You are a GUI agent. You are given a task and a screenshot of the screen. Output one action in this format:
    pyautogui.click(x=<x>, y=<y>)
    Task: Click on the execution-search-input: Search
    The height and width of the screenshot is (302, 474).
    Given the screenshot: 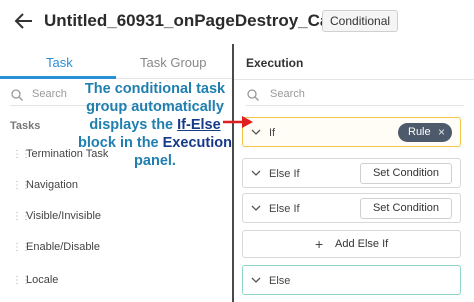 What is the action you would take?
    pyautogui.click(x=355, y=96)
    